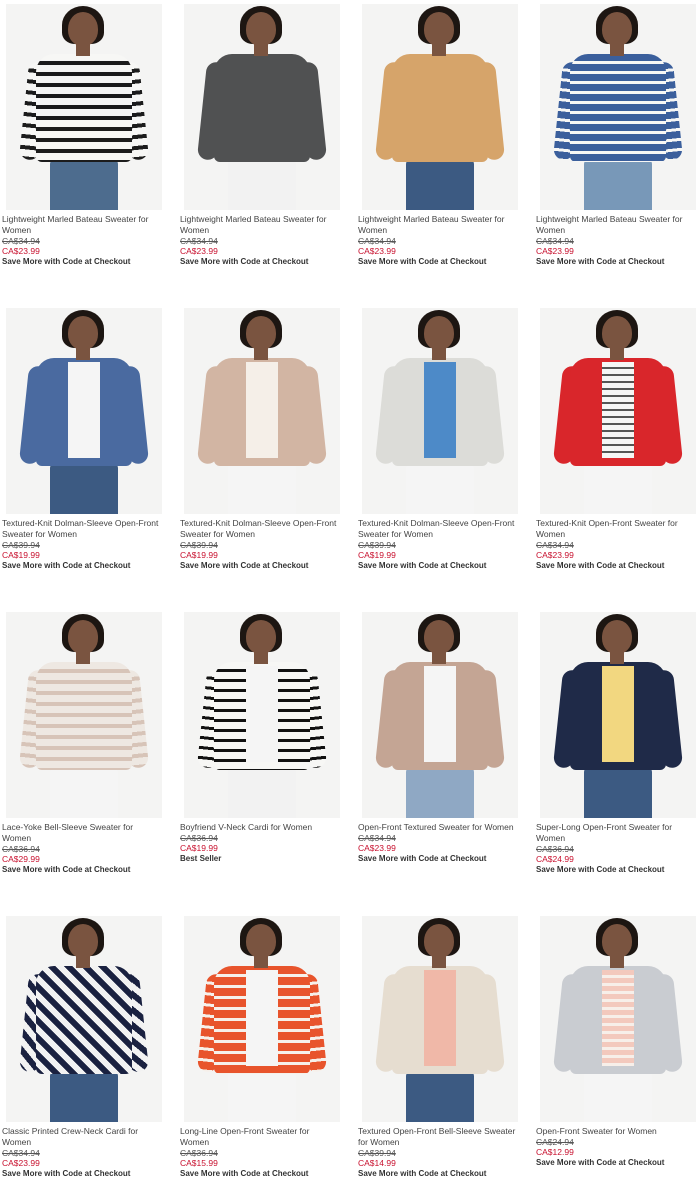 This screenshot has height=1192, width=700. What do you see at coordinates (438, 827) in the screenshot?
I see `product-name-link: Open-Front Textured Sweater for Women` at bounding box center [438, 827].